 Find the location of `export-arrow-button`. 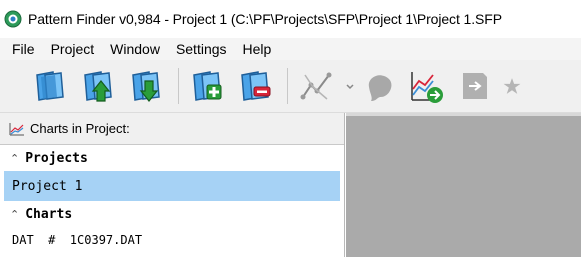

export-arrow-button is located at coordinates (474, 86).